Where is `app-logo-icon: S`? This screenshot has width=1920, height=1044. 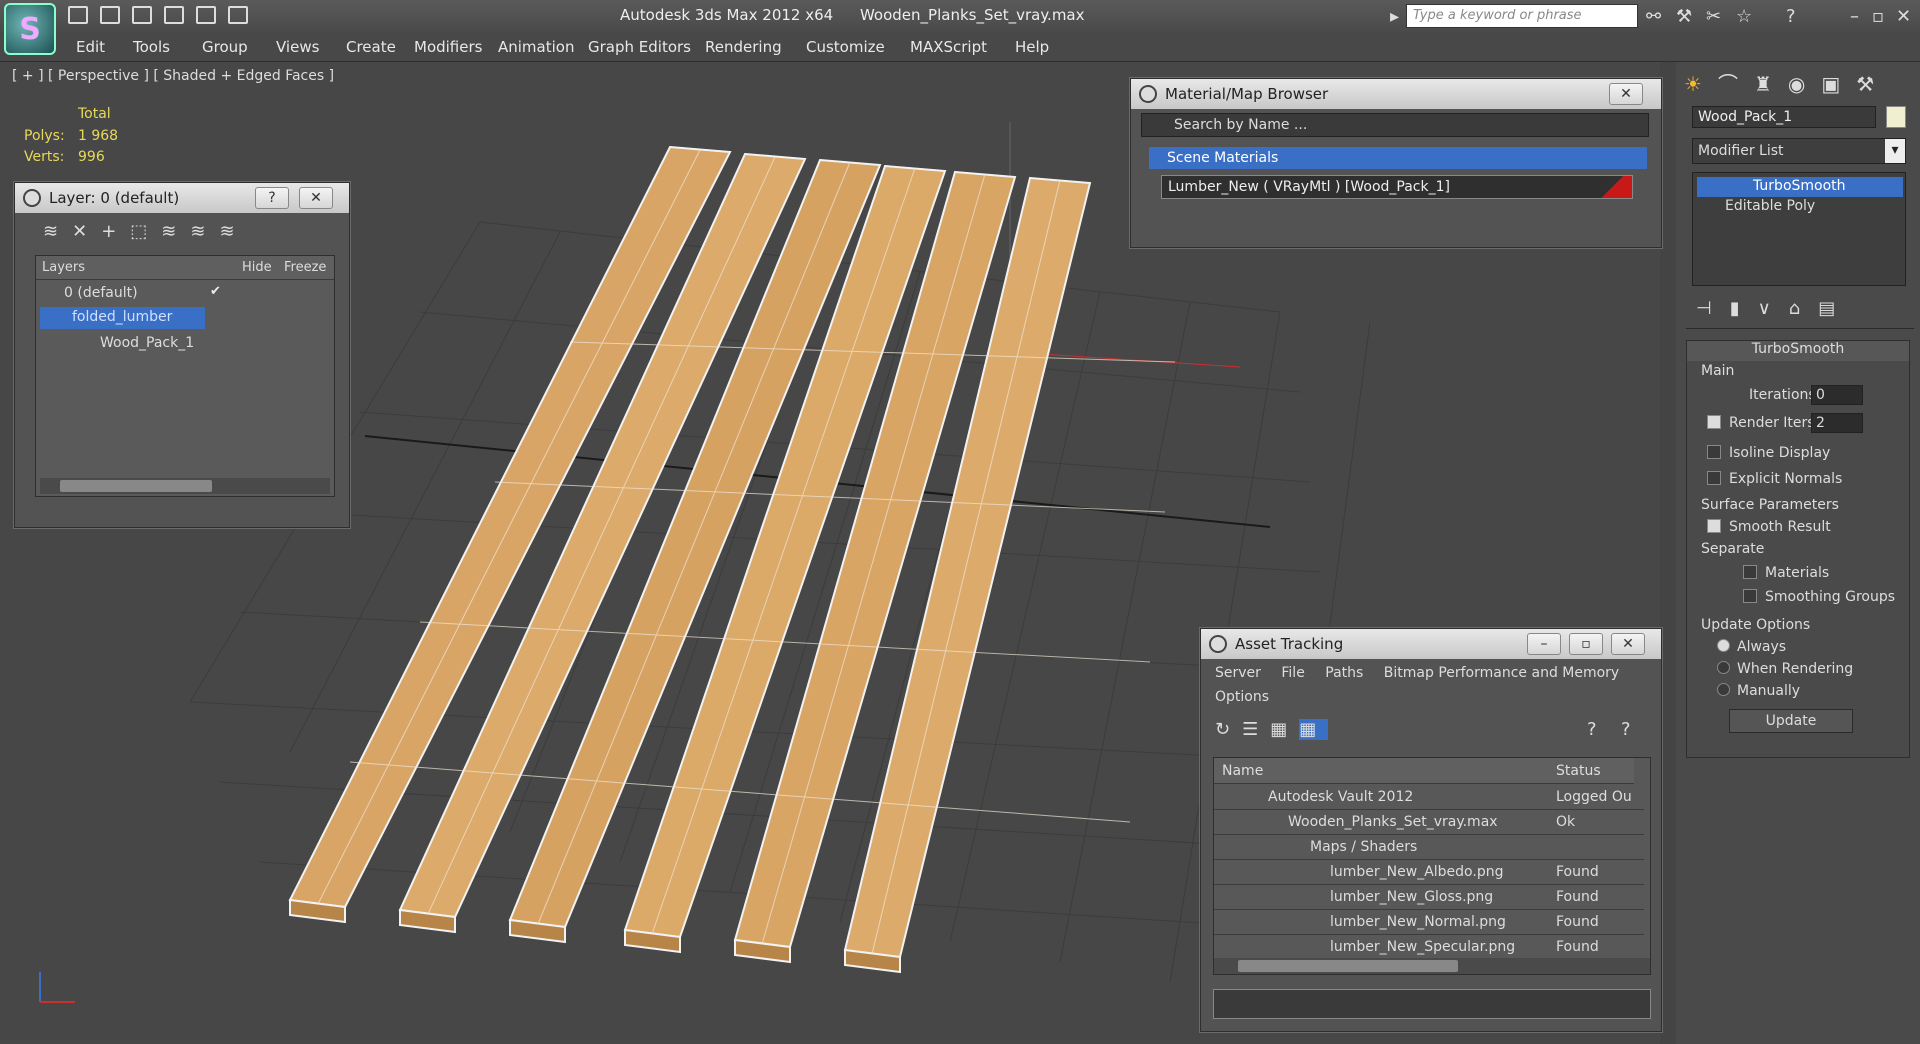
app-logo-icon: S is located at coordinates (30, 29).